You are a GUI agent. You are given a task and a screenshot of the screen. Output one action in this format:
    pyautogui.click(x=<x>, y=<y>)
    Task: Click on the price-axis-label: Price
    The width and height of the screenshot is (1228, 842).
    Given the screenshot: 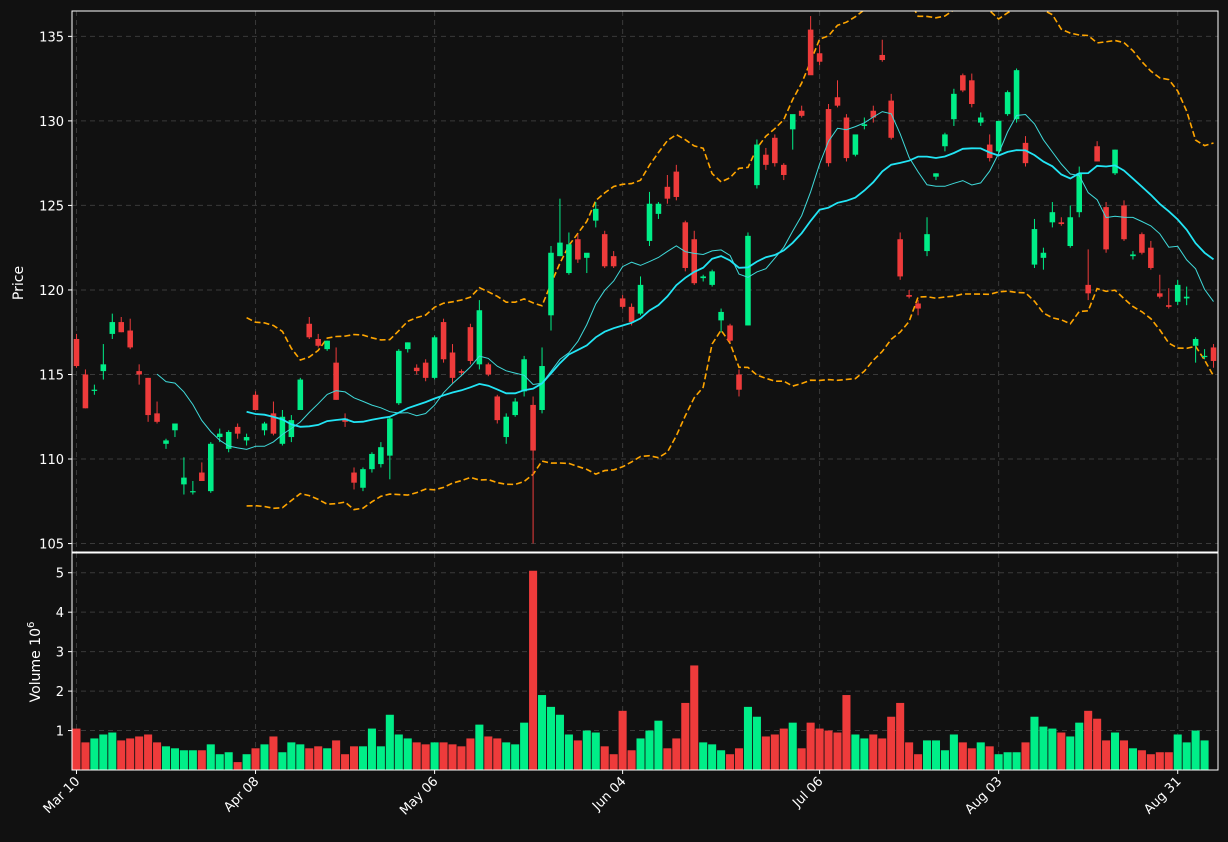 What is the action you would take?
    pyautogui.click(x=19, y=283)
    